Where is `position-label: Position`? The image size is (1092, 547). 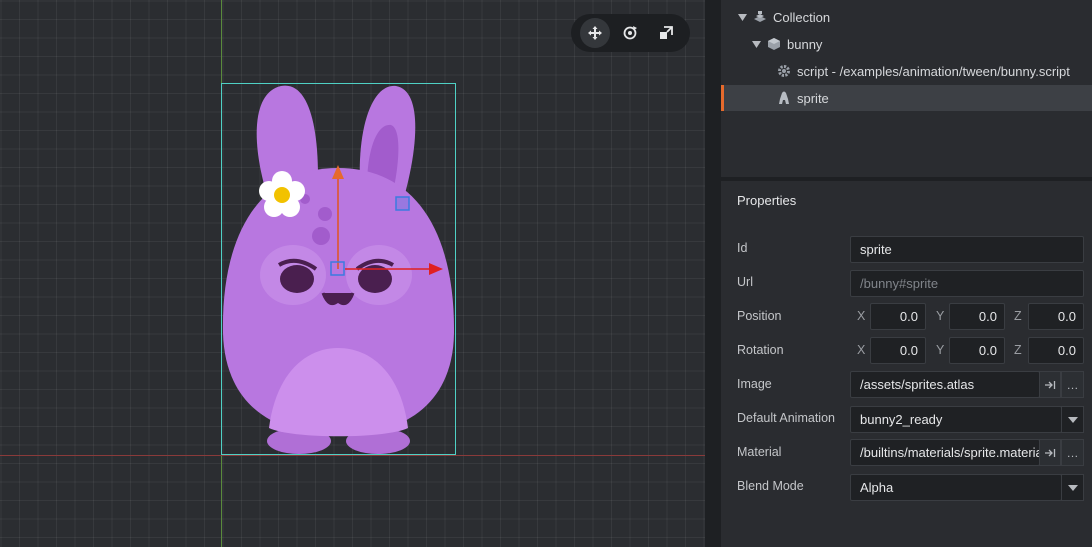
position-label: Position is located at coordinates (759, 316).